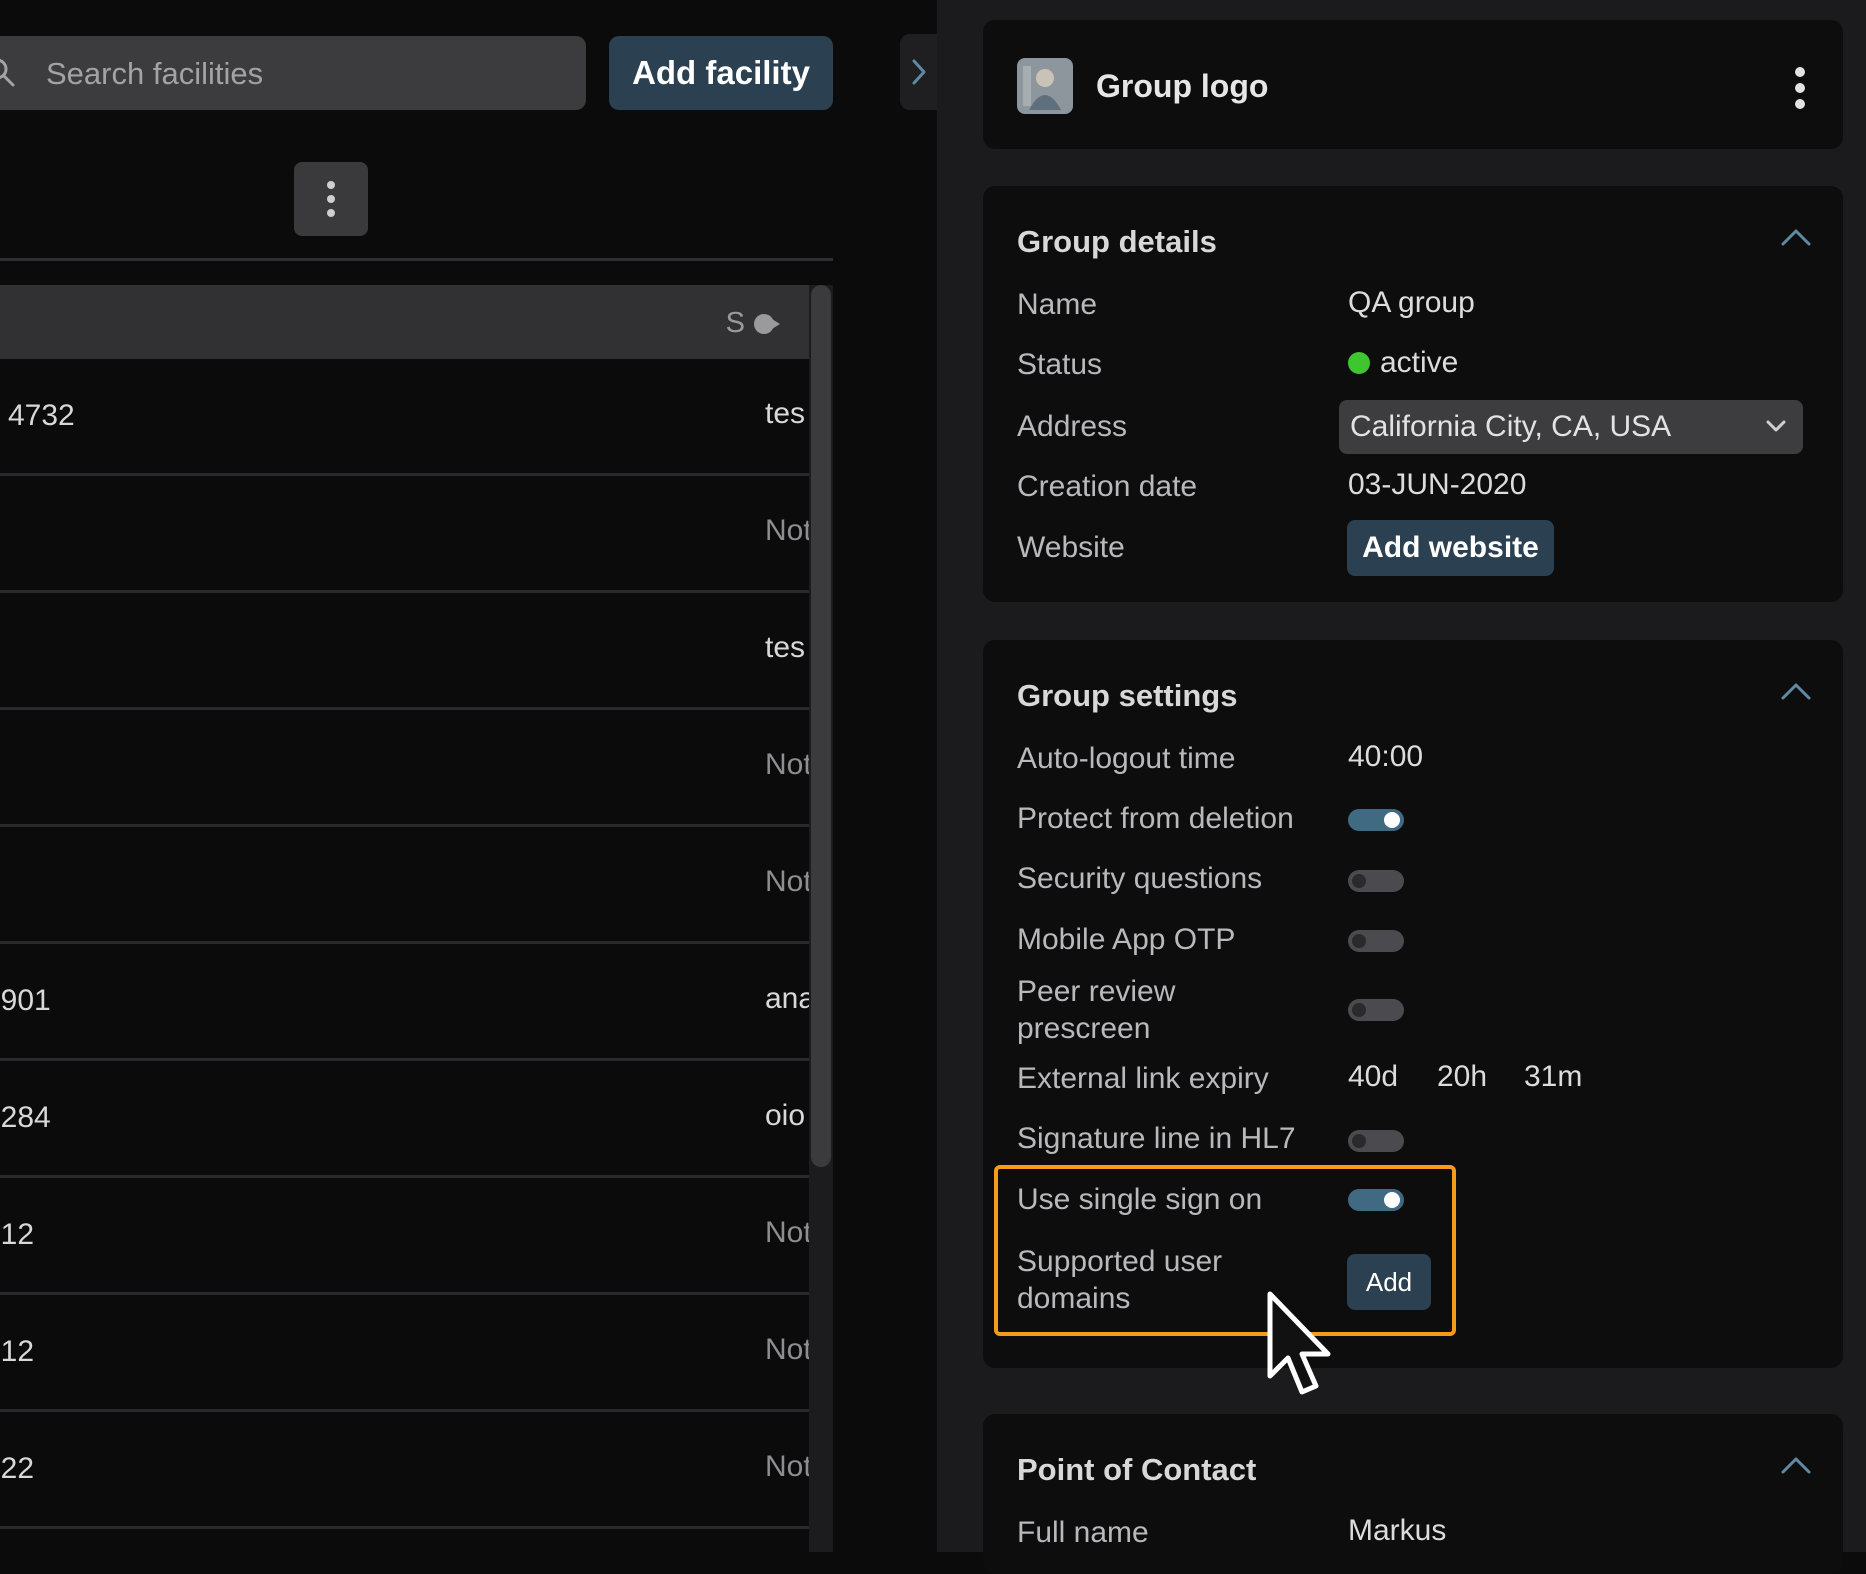 The image size is (1866, 1574). What do you see at coordinates (1117, 241) in the screenshot?
I see `section-title: Group details` at bounding box center [1117, 241].